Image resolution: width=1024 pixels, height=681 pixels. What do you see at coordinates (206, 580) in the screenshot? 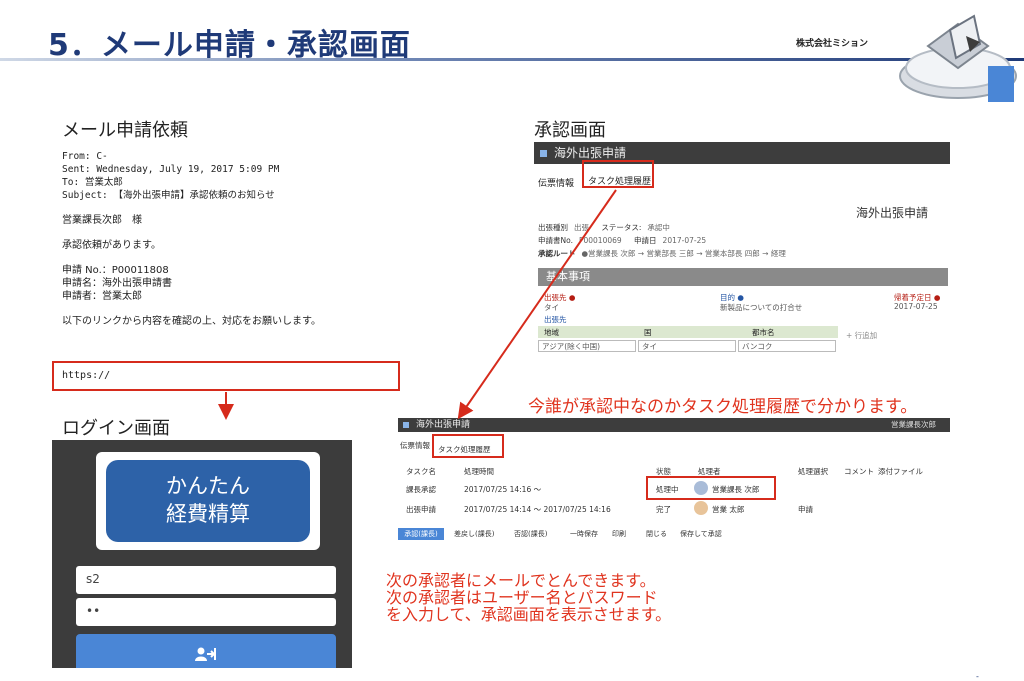
I see `username-field: s2` at bounding box center [206, 580].